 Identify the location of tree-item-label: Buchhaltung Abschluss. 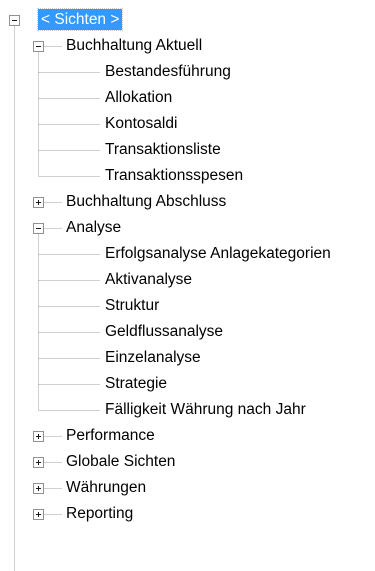
(146, 202).